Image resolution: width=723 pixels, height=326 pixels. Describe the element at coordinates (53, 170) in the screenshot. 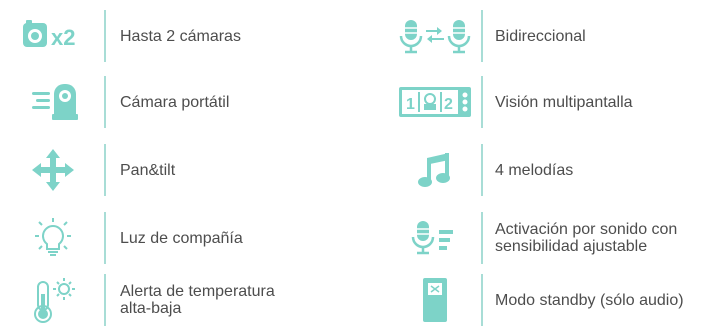

I see `pan-tilt-arrows-icon` at that location.